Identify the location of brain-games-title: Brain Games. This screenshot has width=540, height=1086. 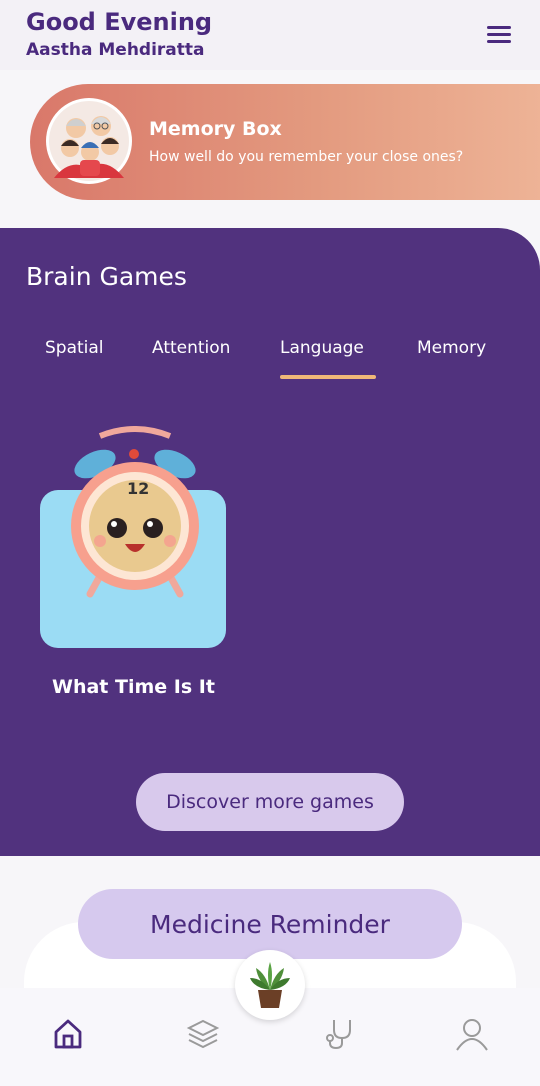
(106, 276).